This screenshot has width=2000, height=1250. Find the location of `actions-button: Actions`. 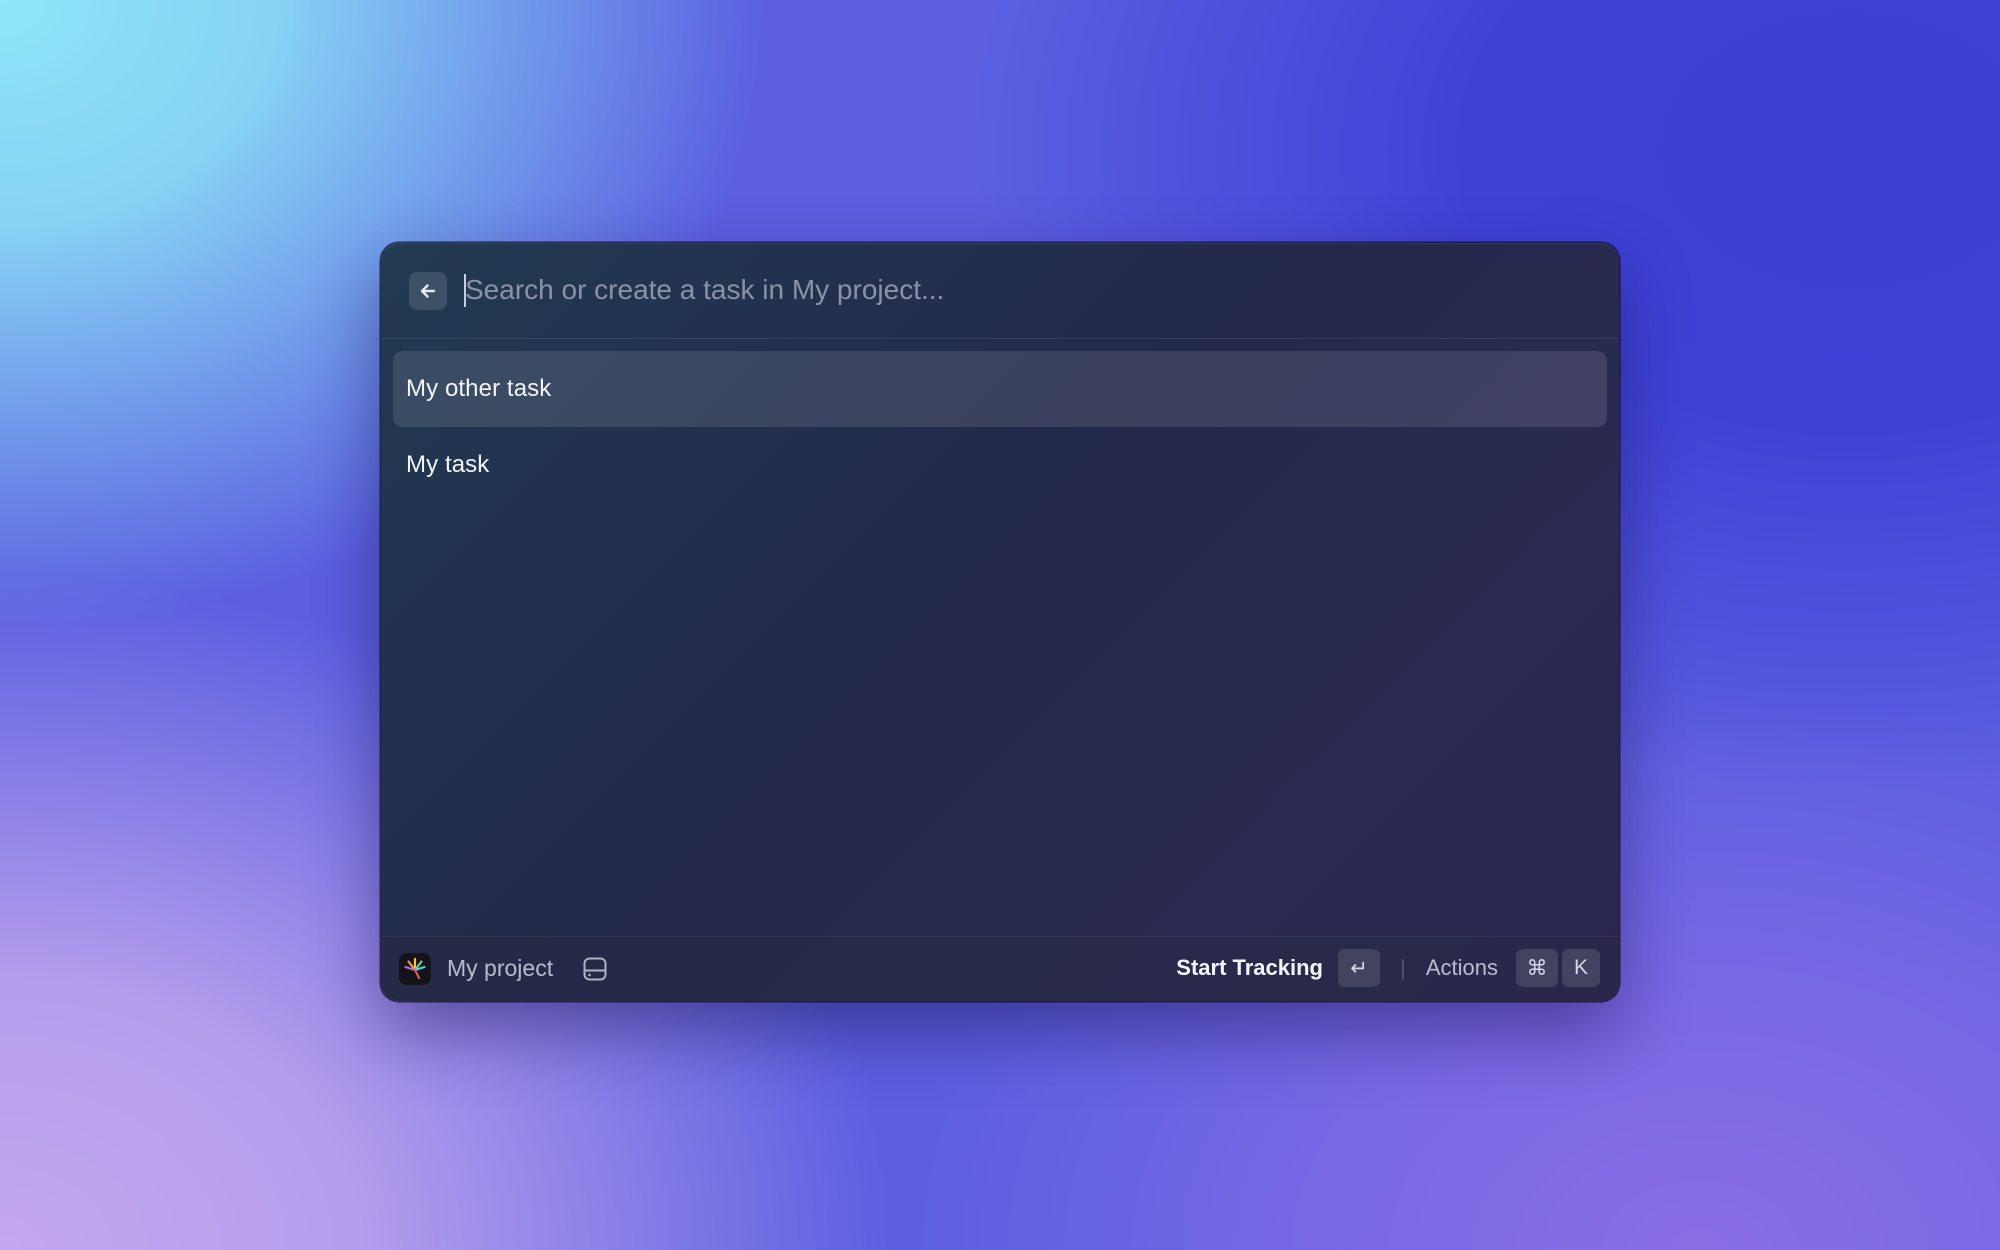

actions-button: Actions is located at coordinates (1462, 968).